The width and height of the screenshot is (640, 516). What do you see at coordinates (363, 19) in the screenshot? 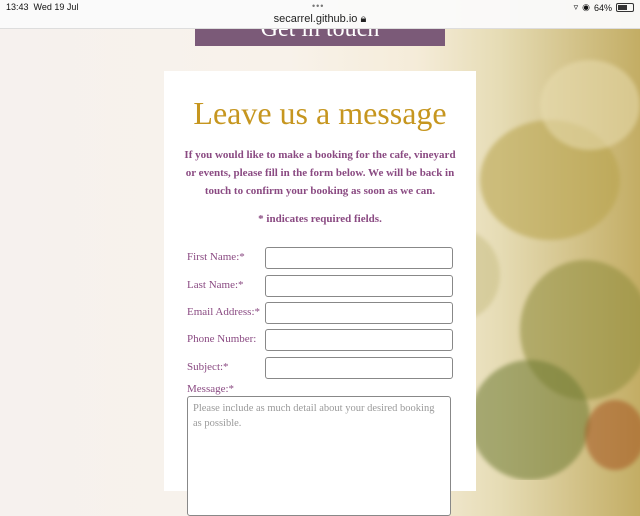
I see `lock-icon: 🔒︎` at bounding box center [363, 19].